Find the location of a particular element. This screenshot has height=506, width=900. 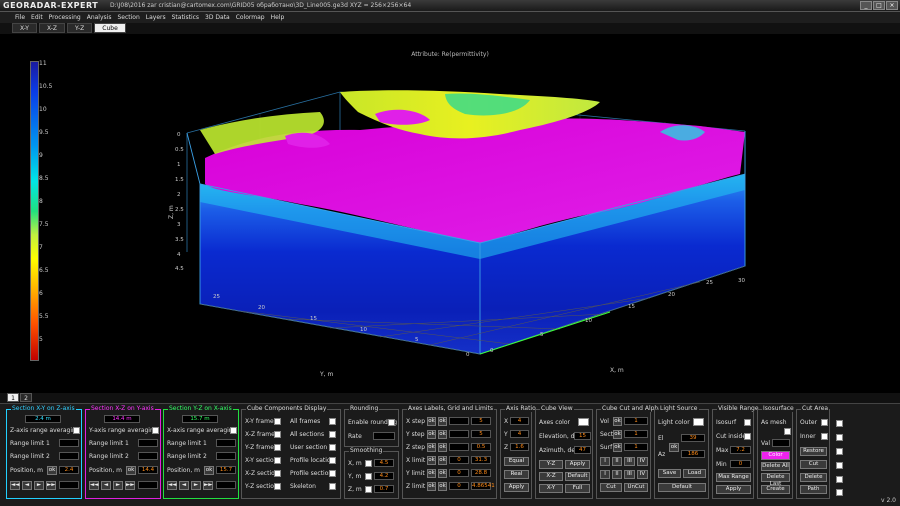

menu-analysis: Analysis is located at coordinates (99, 17).